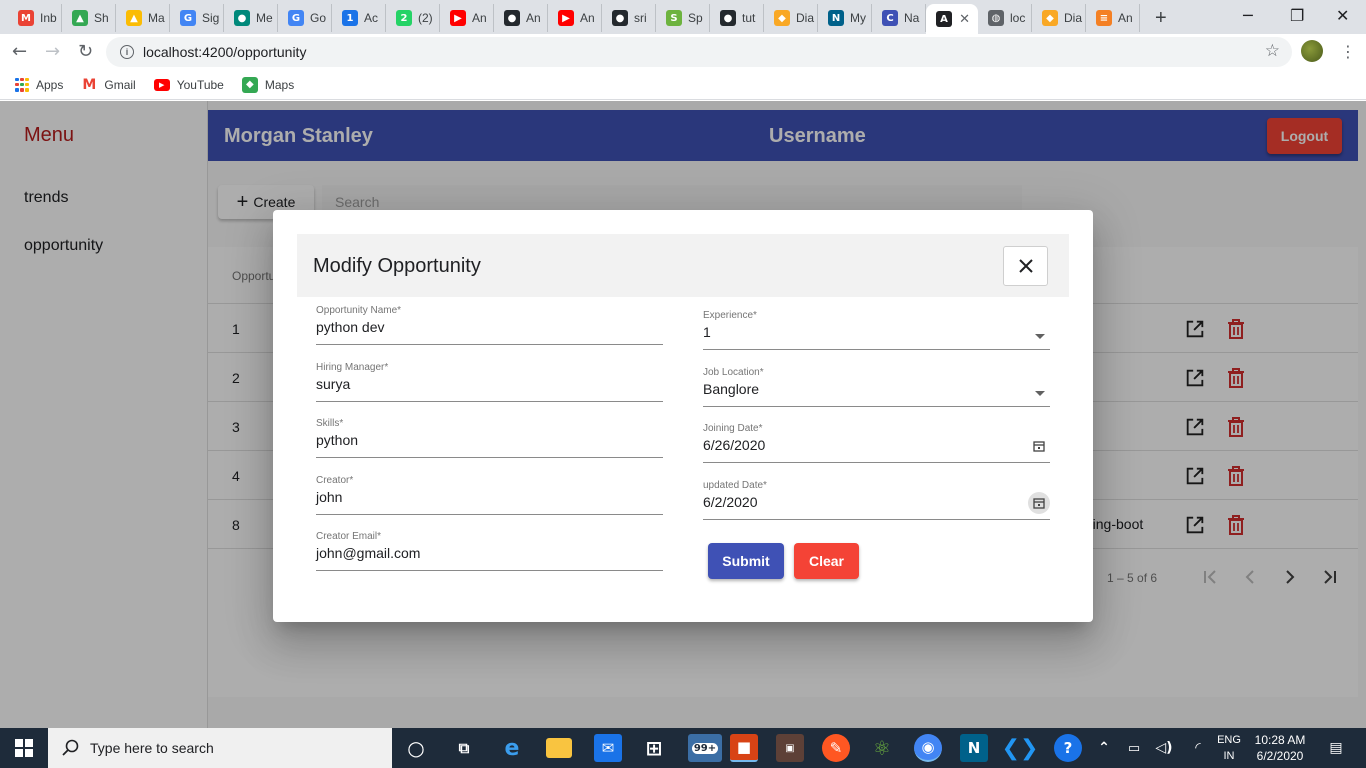 This screenshot has height=768, width=1366. I want to click on atom-icon: ⚛, so click(882, 748).